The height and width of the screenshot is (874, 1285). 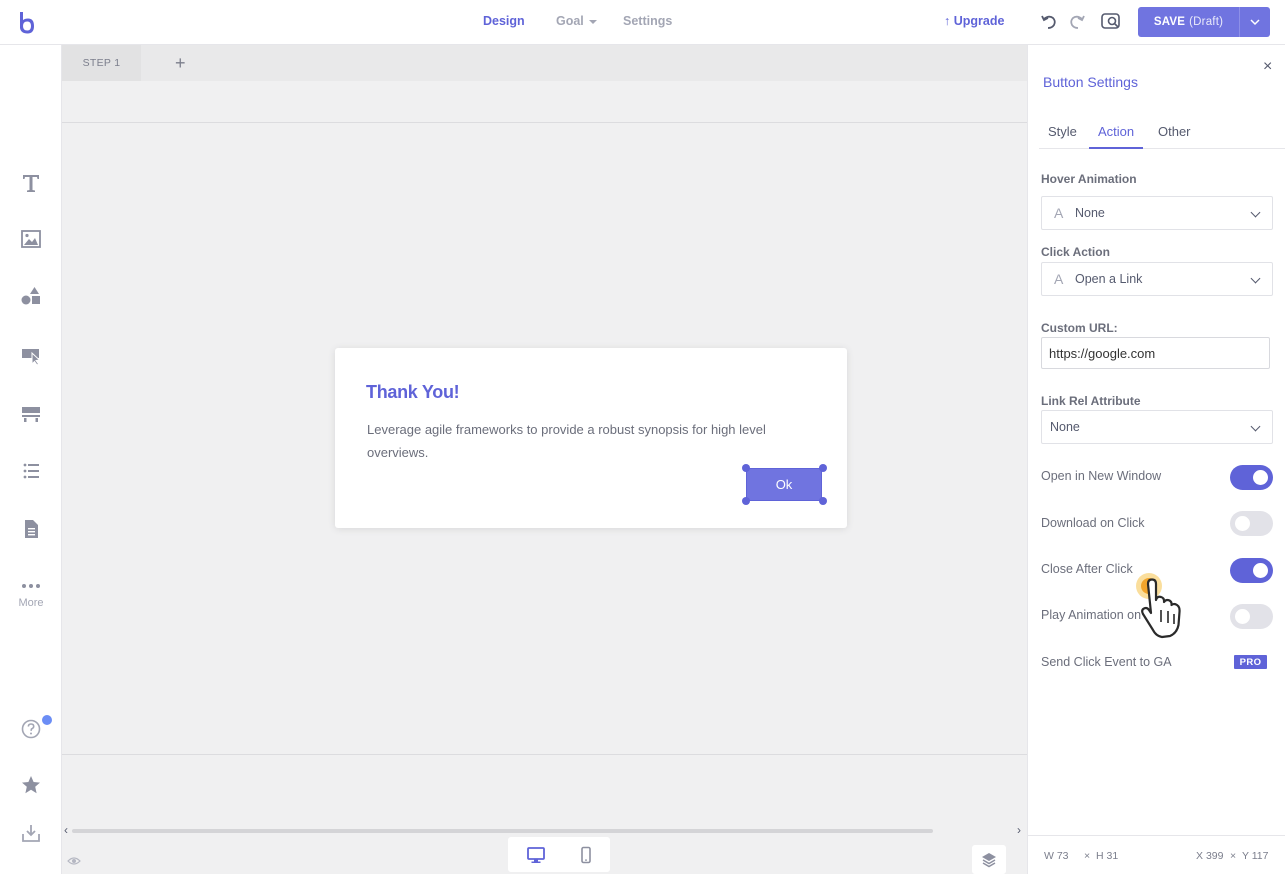 What do you see at coordinates (1093, 523) in the screenshot?
I see `download-on-click-label: Download on Click` at bounding box center [1093, 523].